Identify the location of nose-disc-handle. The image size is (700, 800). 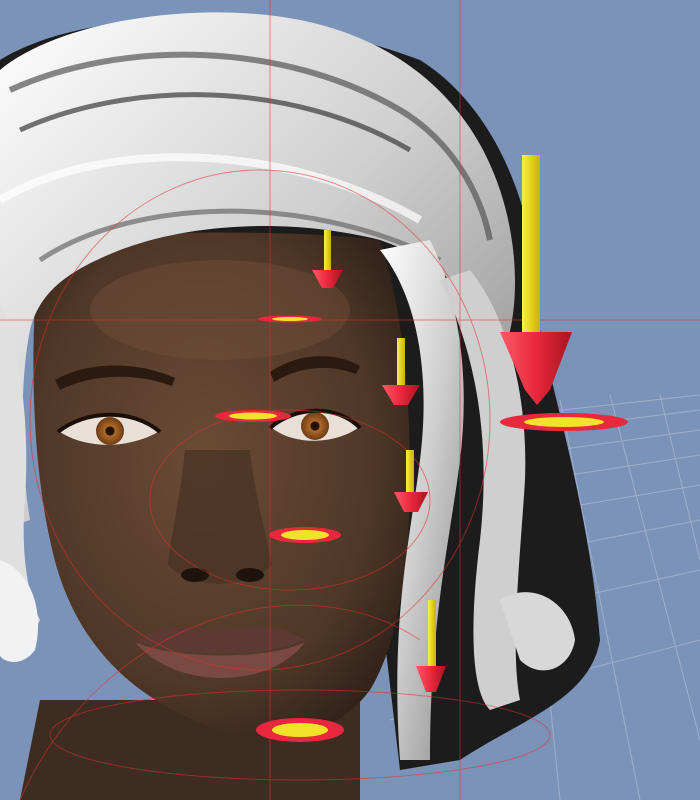
(305, 535).